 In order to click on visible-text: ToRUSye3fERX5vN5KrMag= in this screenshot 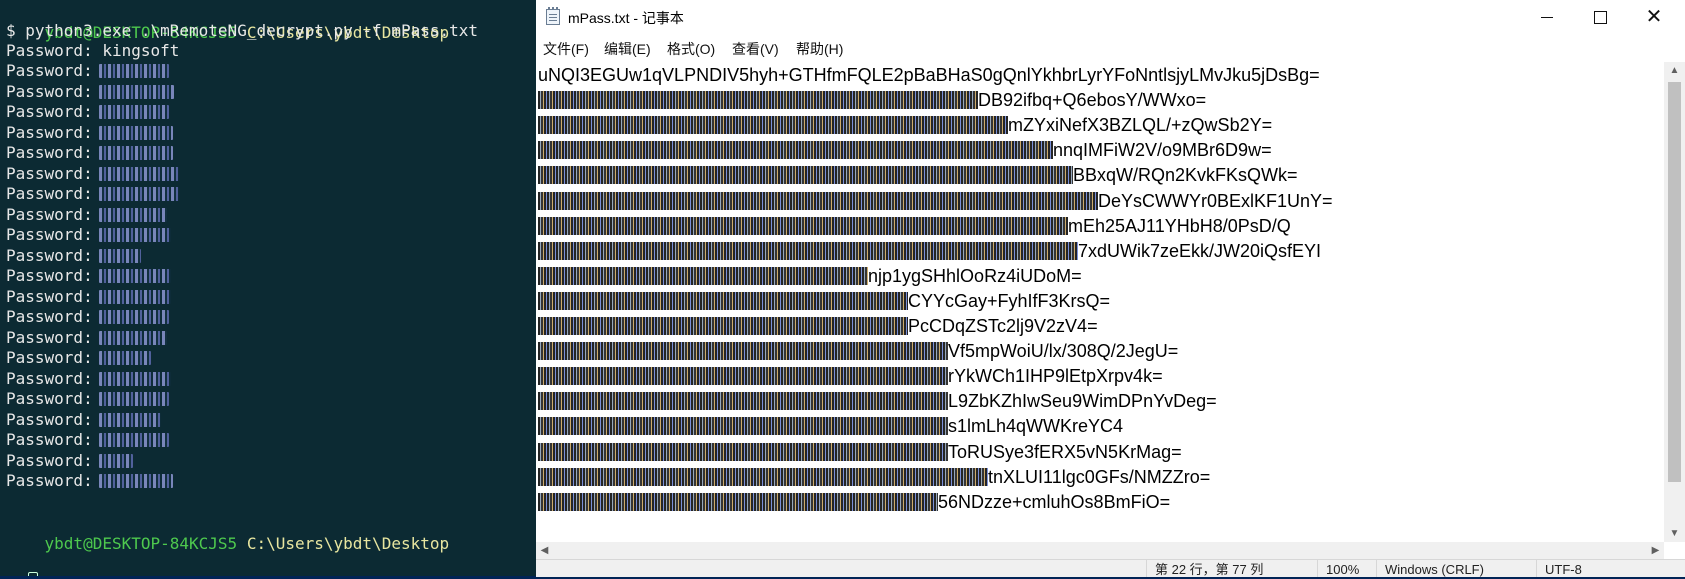, I will do `click(1065, 451)`.